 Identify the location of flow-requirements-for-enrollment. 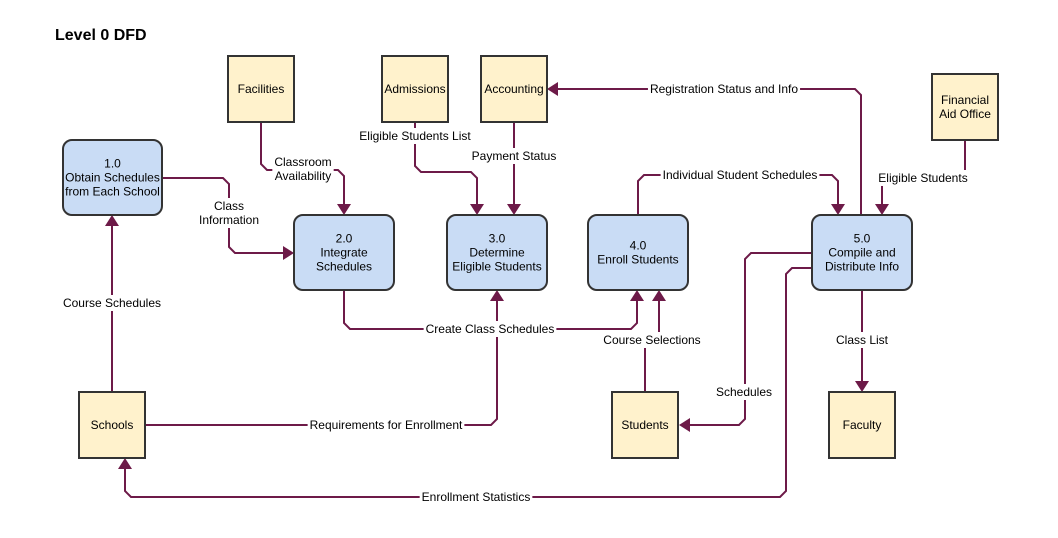
(324, 358).